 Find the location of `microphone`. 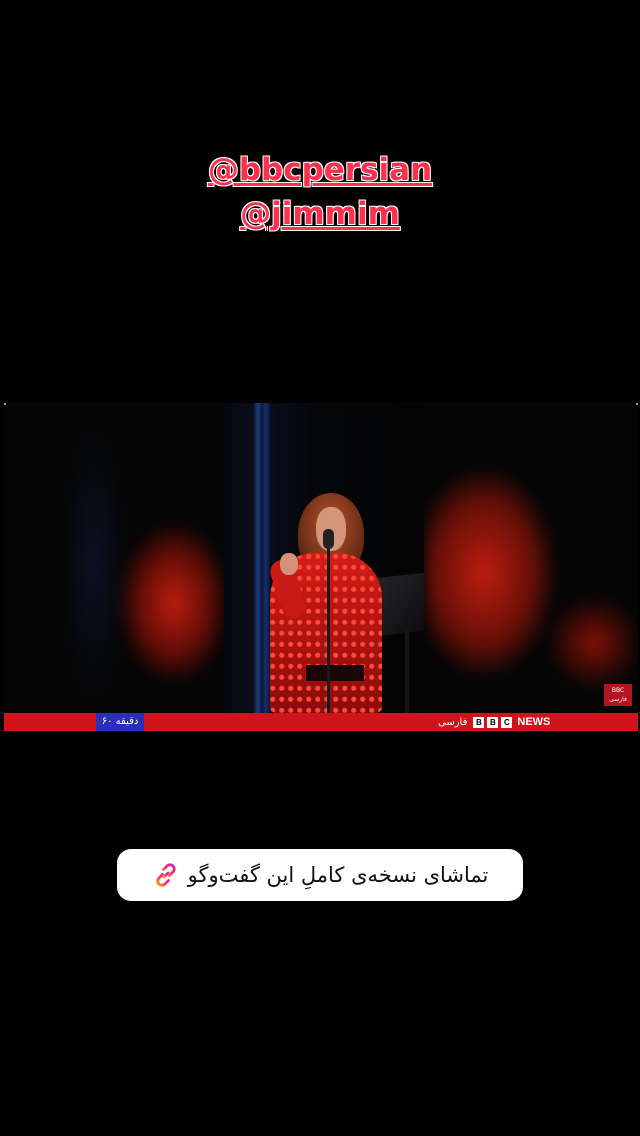

microphone is located at coordinates (328, 539).